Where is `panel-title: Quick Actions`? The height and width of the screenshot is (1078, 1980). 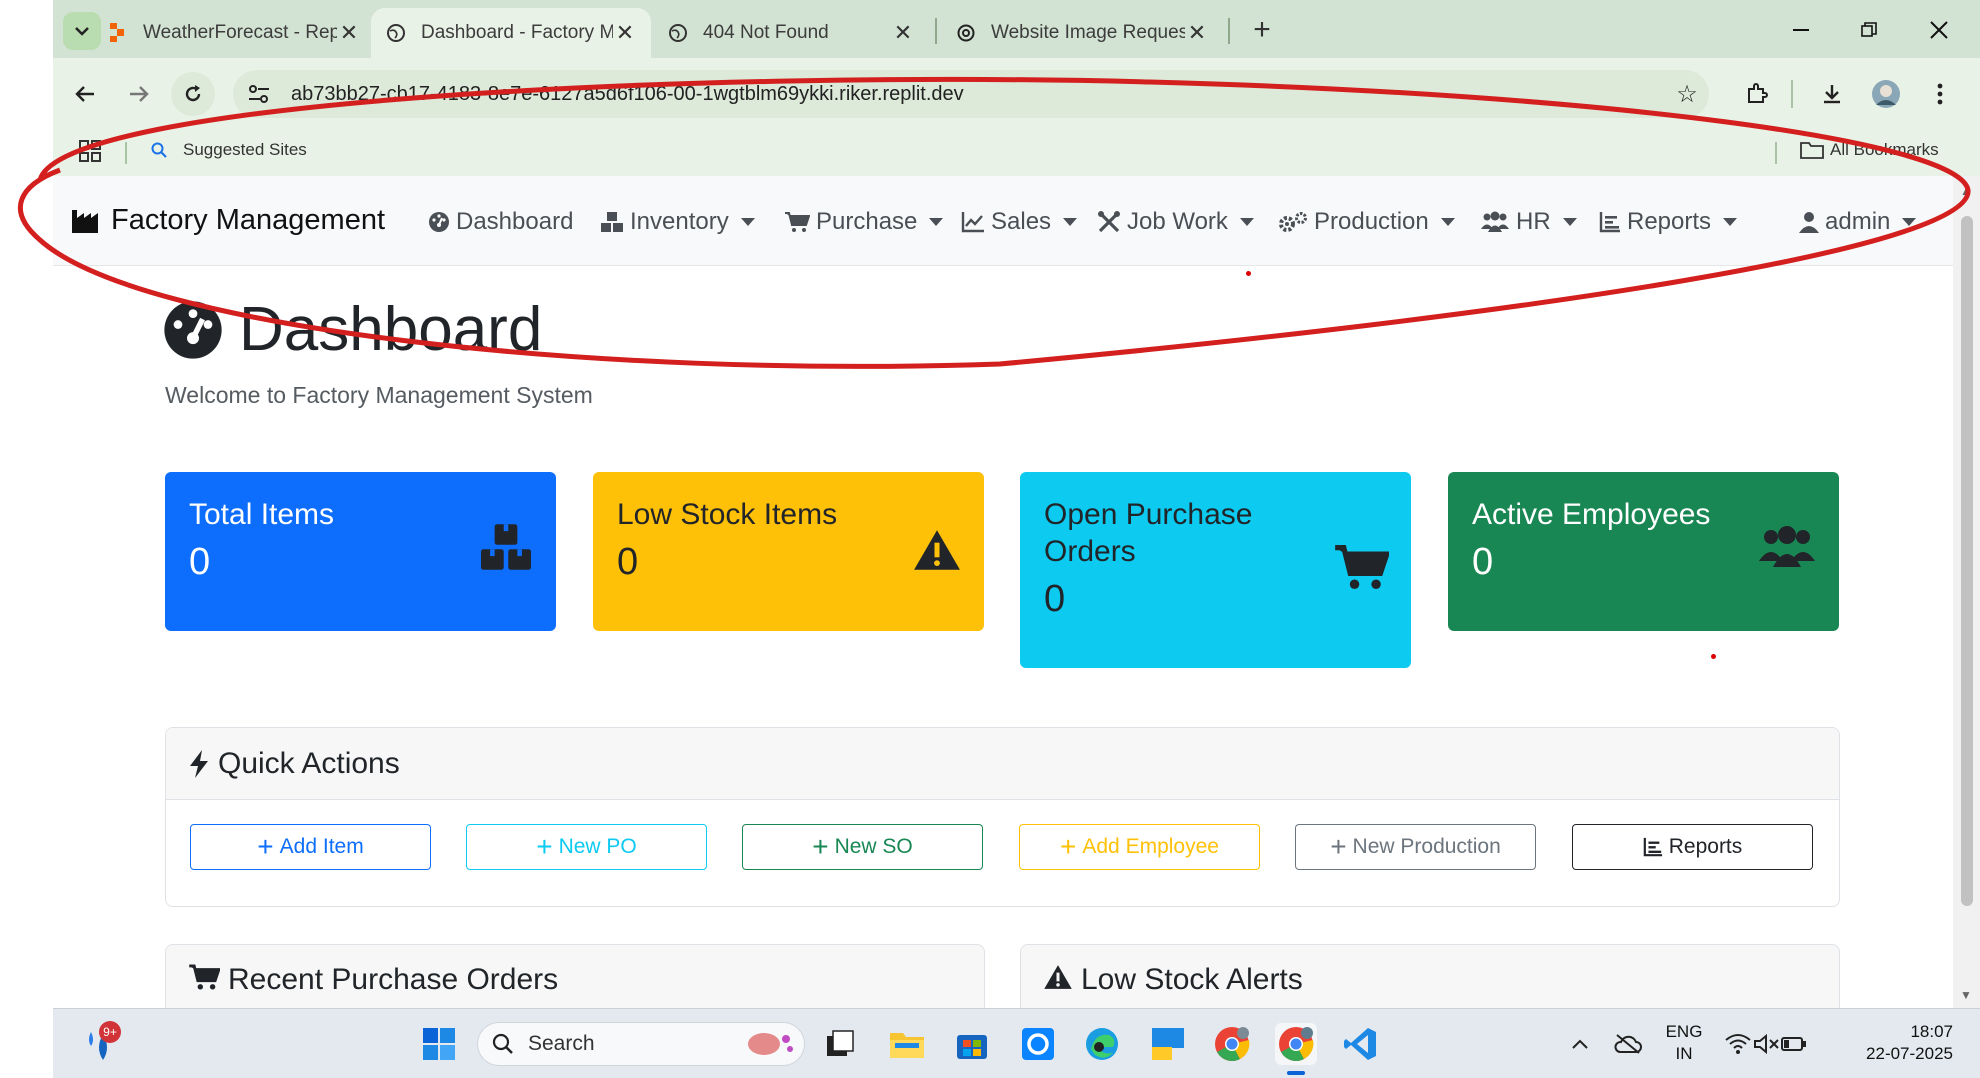
panel-title: Quick Actions is located at coordinates (309, 763).